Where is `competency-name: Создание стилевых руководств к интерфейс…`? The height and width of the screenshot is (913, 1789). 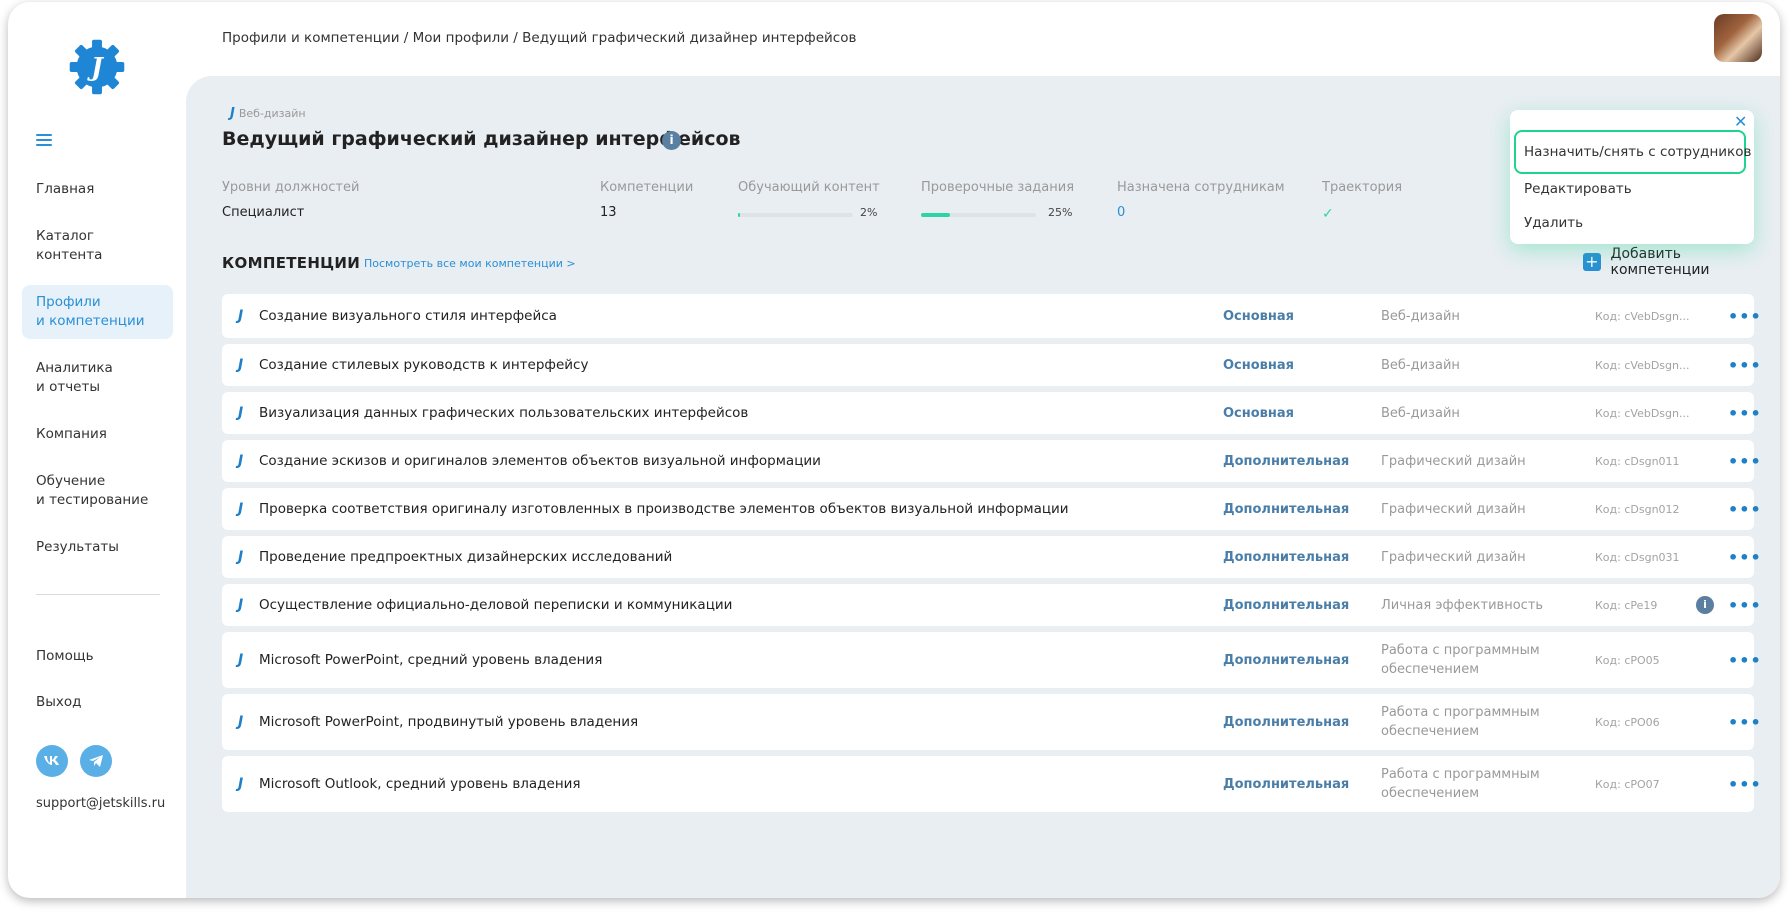 competency-name: Создание стилевых руководств к интерфейс… is located at coordinates (423, 365).